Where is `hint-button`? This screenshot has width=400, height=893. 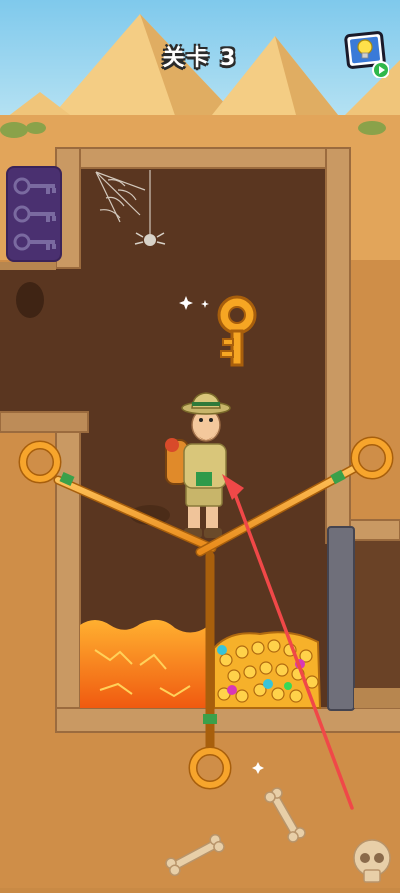 hint-button is located at coordinates (366, 54).